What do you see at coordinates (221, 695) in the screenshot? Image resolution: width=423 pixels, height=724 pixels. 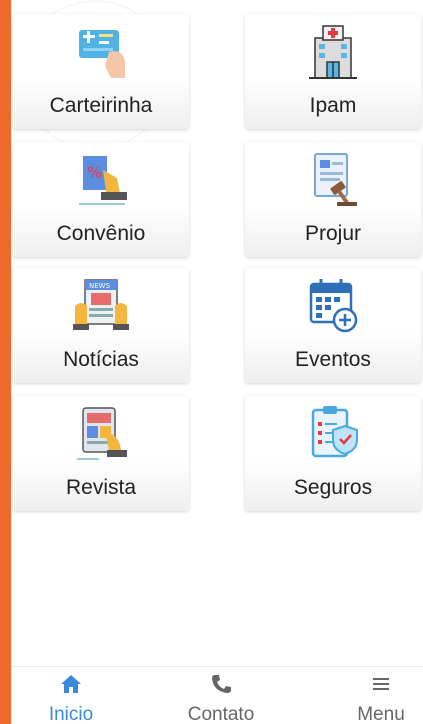 I see `tab-contato: Contato` at bounding box center [221, 695].